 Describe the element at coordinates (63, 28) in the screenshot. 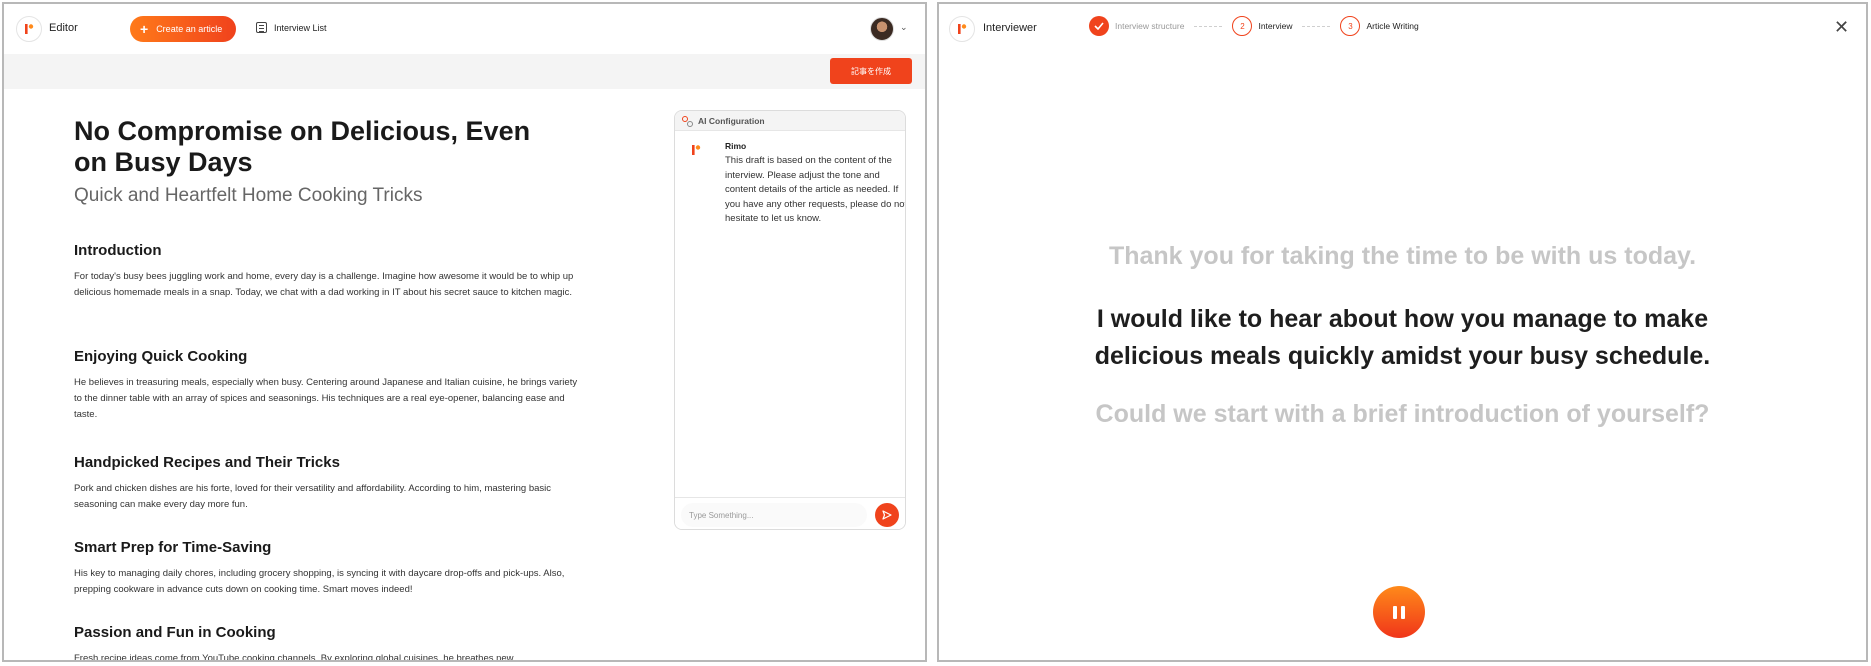

I see `editor-app-title: Editor` at that location.